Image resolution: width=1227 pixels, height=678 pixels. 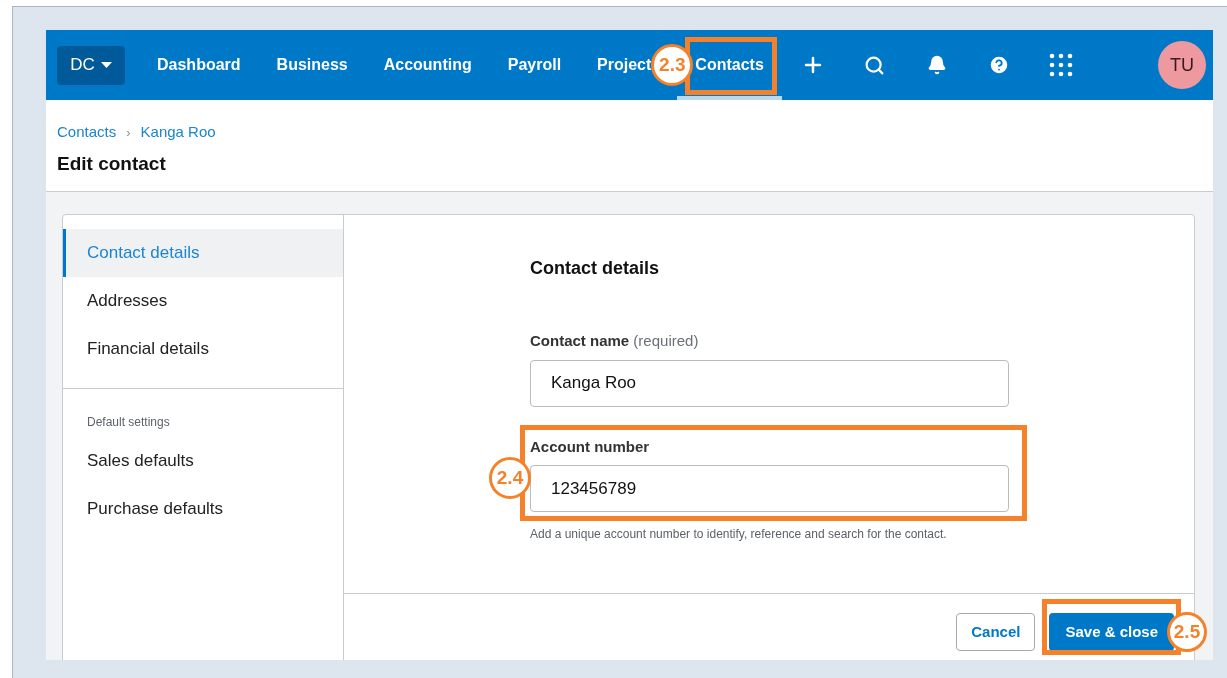 What do you see at coordinates (510, 478) in the screenshot?
I see `step-badge: 2.4` at bounding box center [510, 478].